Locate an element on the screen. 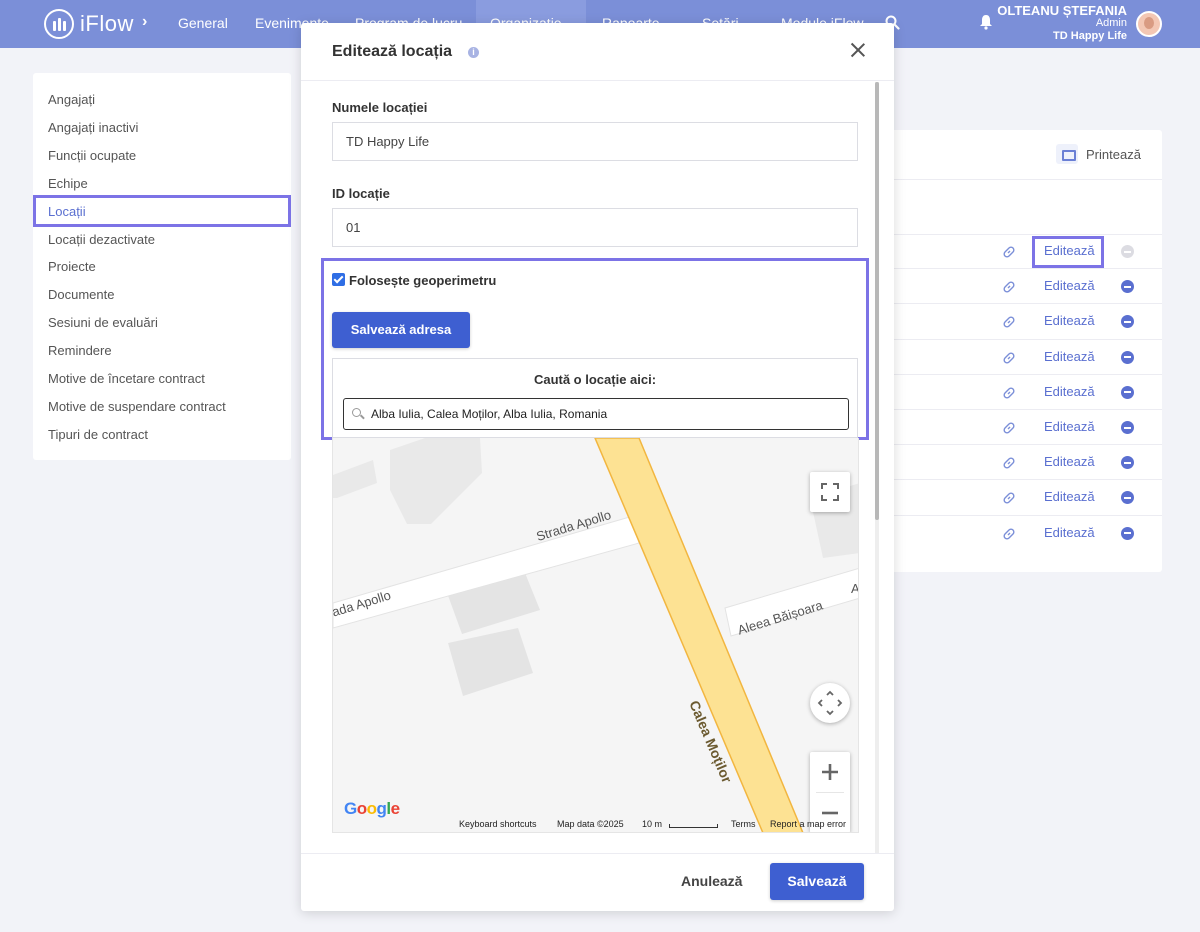  print-label: Printează is located at coordinates (1113, 154).